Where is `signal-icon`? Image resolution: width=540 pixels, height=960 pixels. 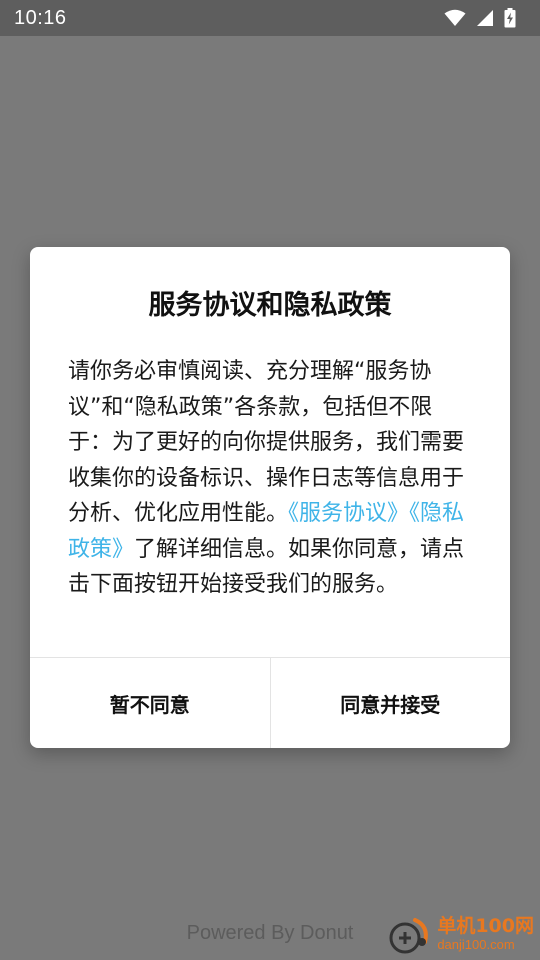
signal-icon is located at coordinates (485, 18).